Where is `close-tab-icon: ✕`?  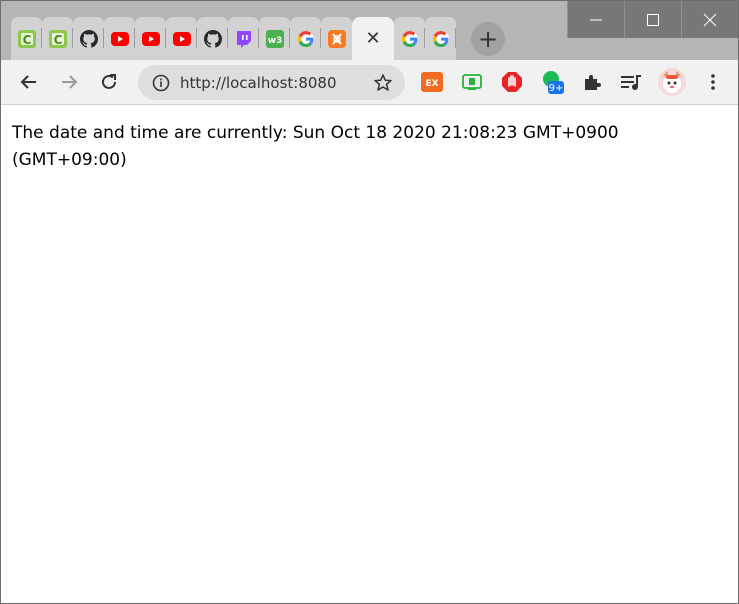 close-tab-icon: ✕ is located at coordinates (372, 38).